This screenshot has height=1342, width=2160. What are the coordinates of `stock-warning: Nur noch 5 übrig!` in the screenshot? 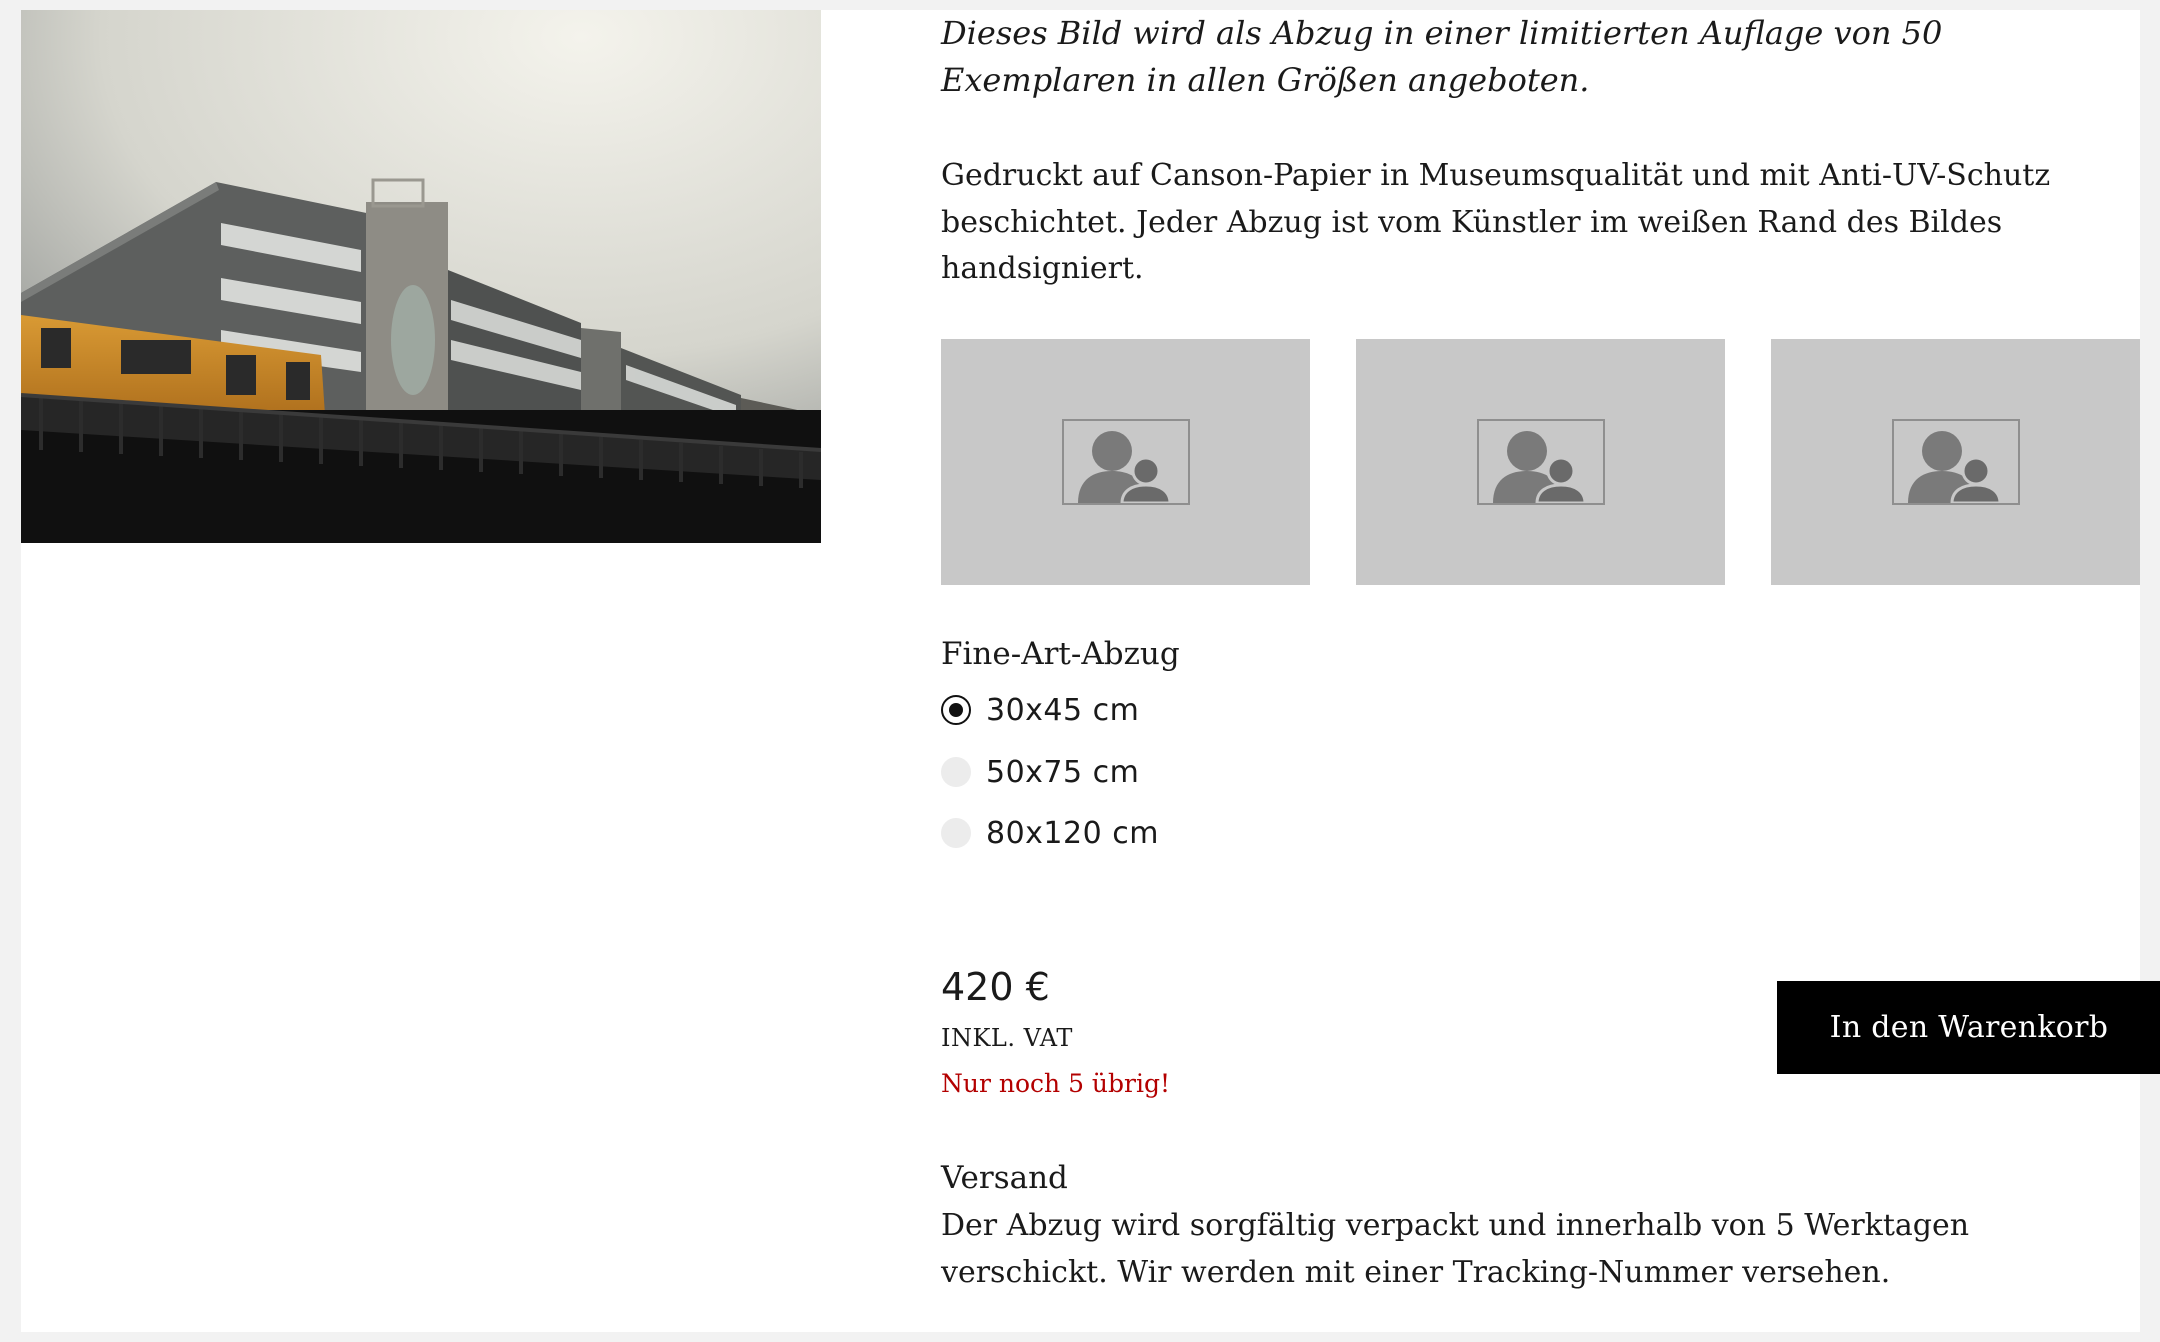 It's located at (1056, 1083).